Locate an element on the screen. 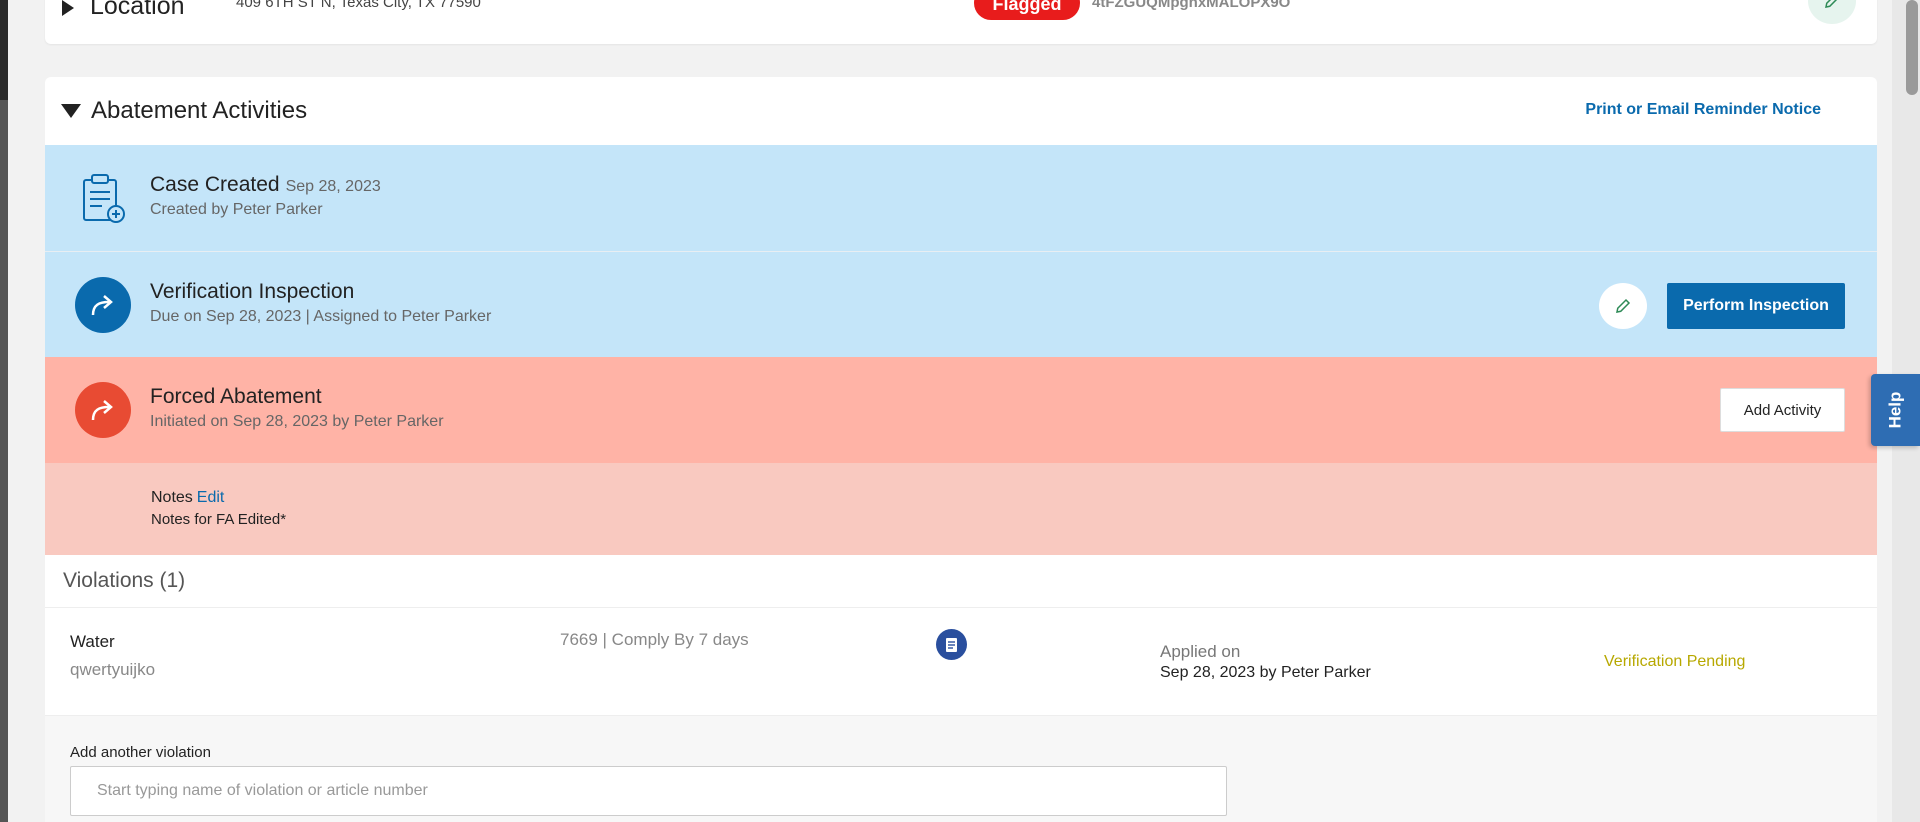 The width and height of the screenshot is (1920, 822). location-address: 409 6TH ST N, Texas City, TX 77590 is located at coordinates (358, 5).